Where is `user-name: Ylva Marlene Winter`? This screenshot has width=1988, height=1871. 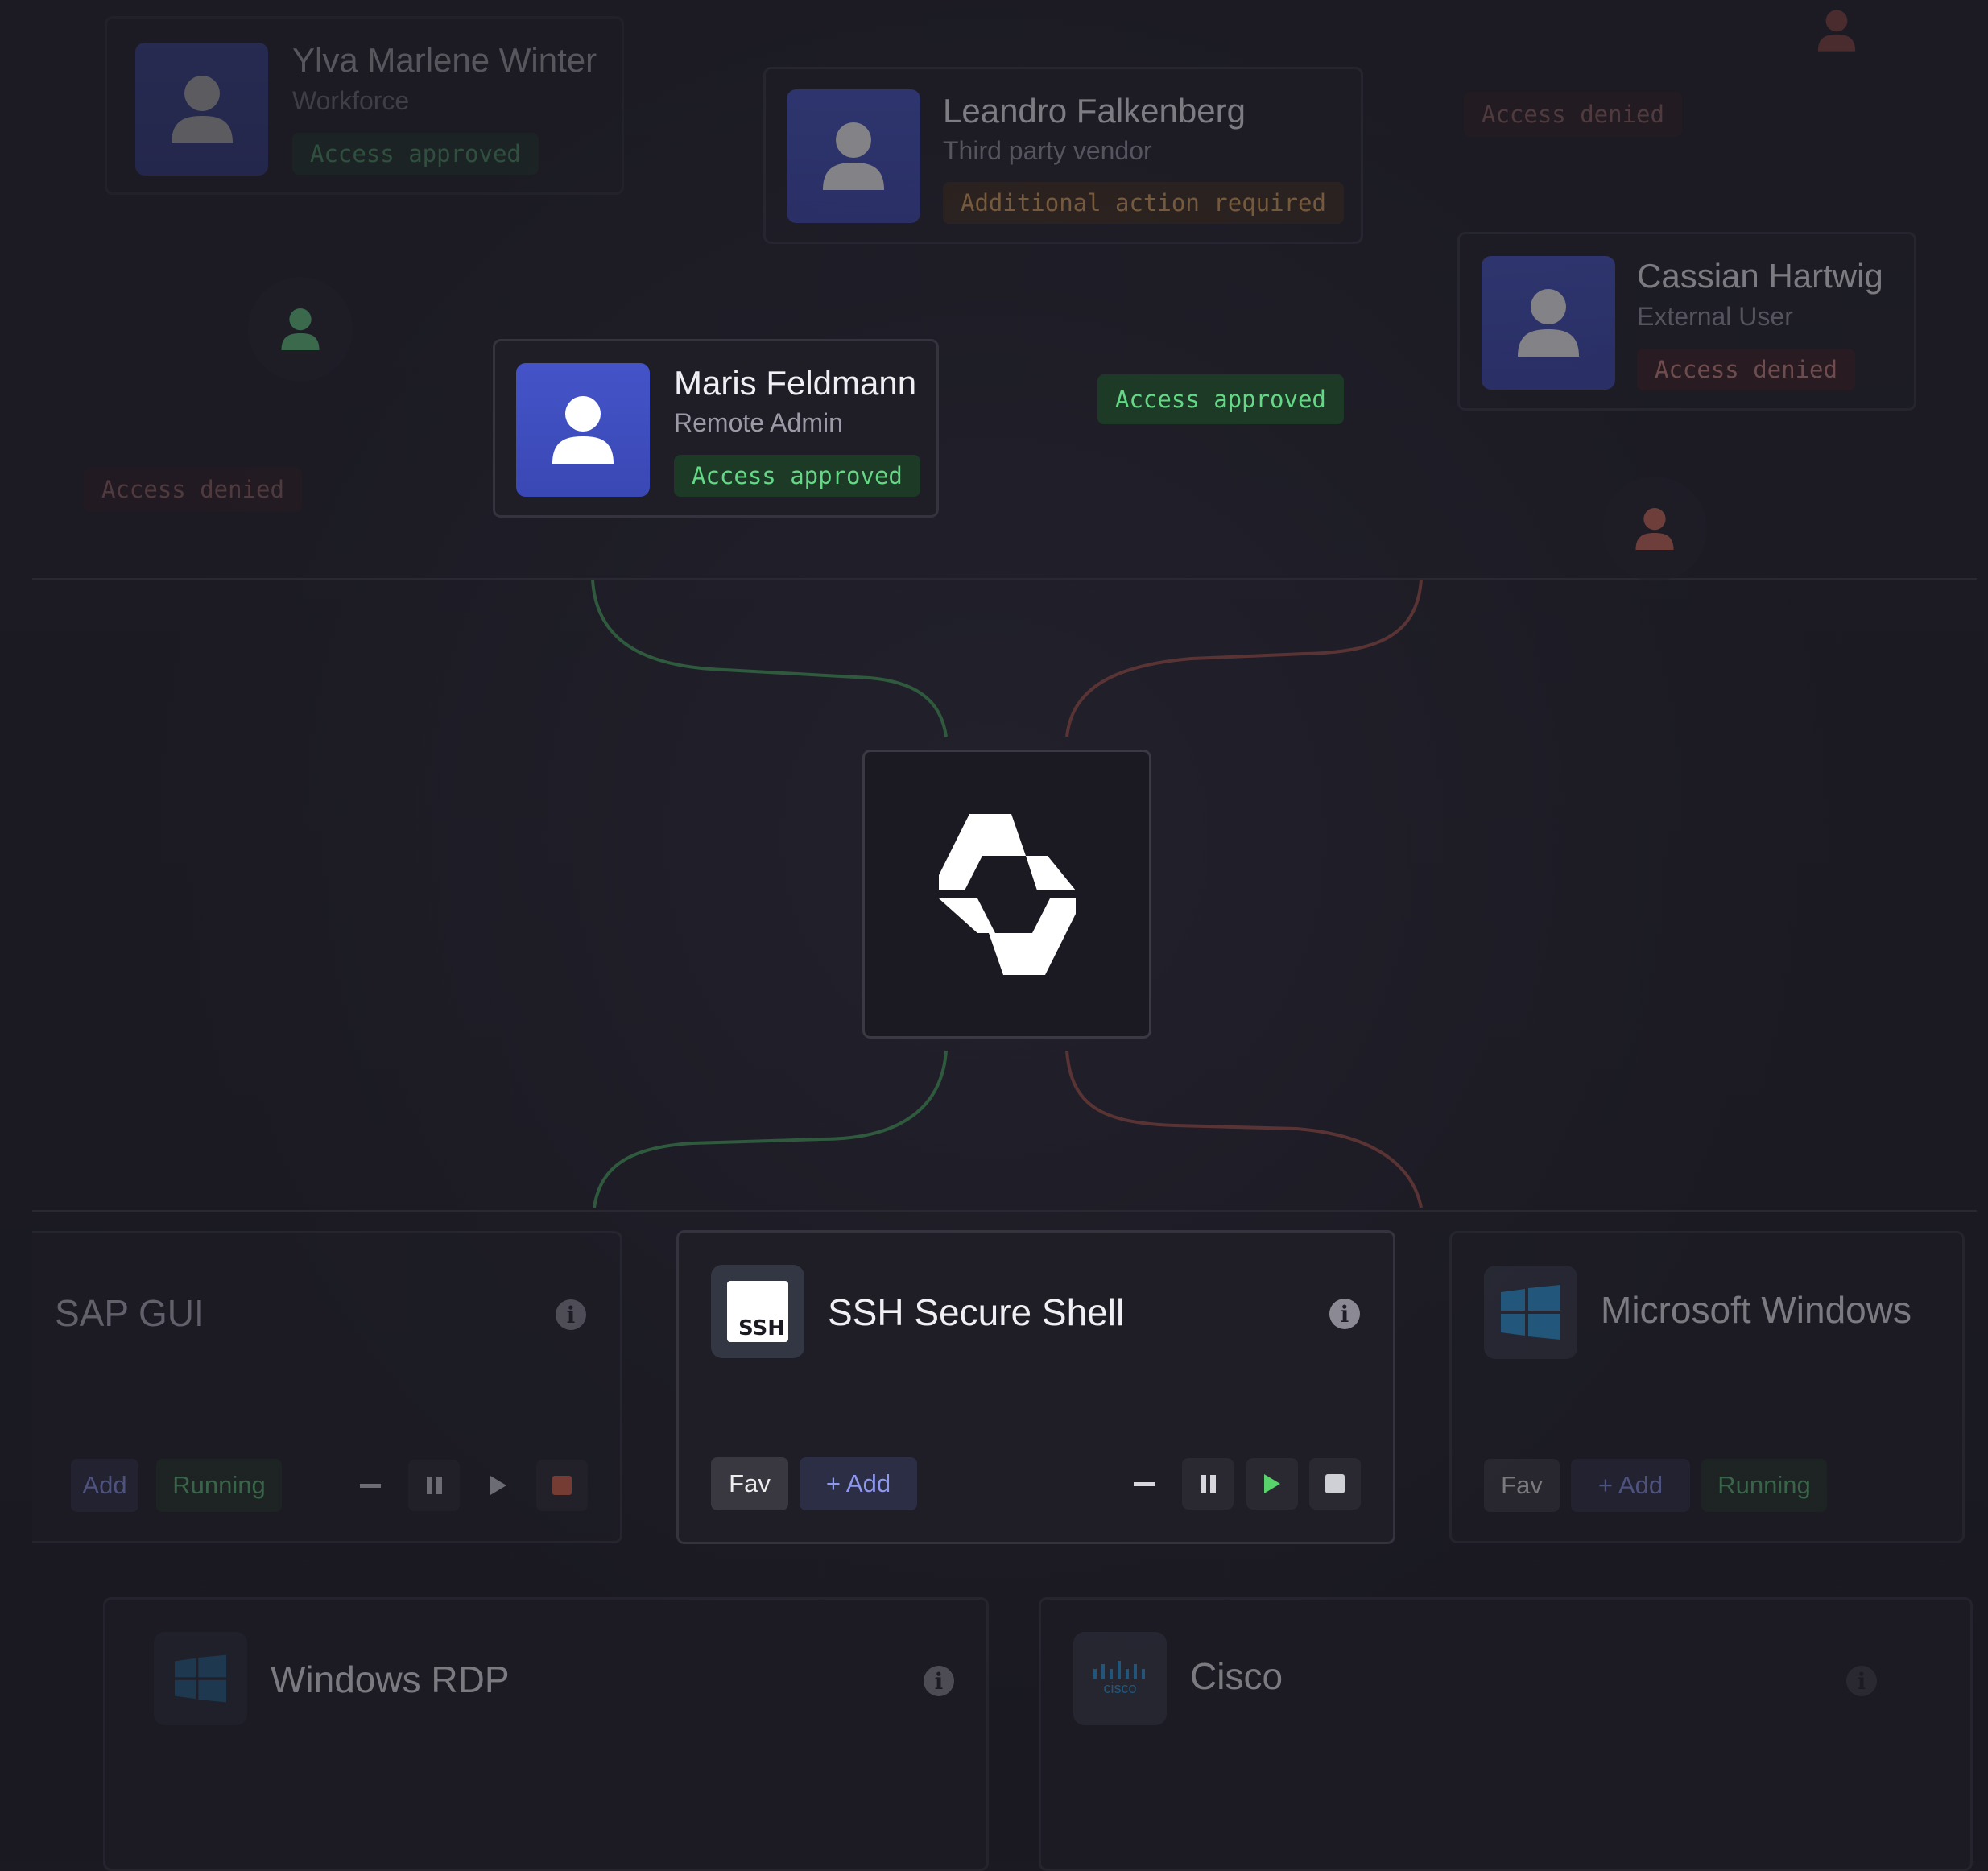
user-name: Ylva Marlene Winter is located at coordinates (444, 60).